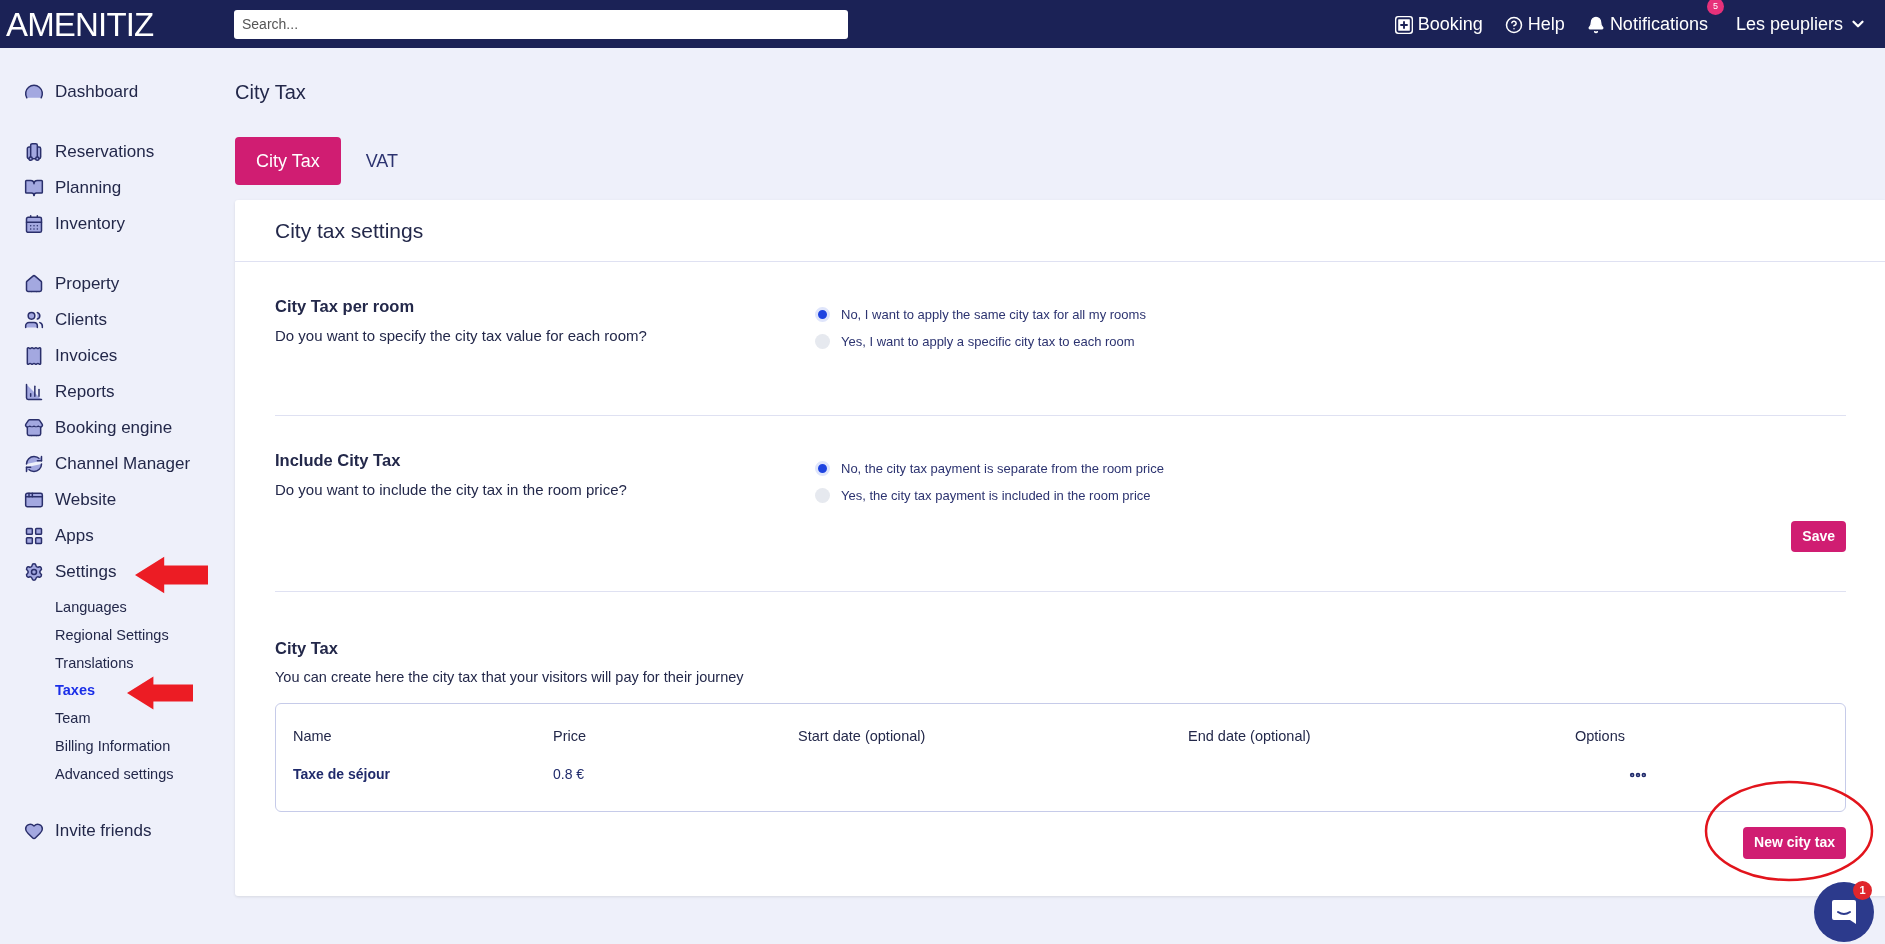 This screenshot has height=944, width=1885. I want to click on sidebar-subitem: Translations, so click(145, 663).